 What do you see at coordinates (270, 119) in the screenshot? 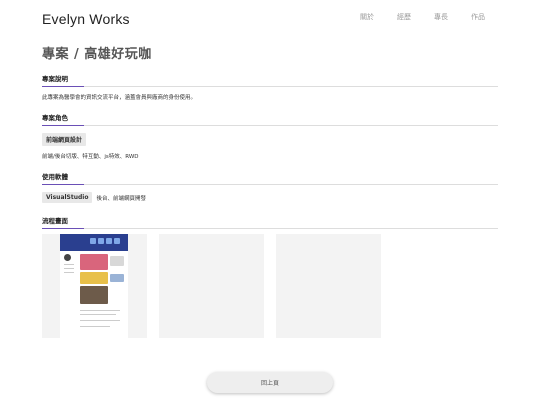
I see `section-heading: 專案角色` at bounding box center [270, 119].